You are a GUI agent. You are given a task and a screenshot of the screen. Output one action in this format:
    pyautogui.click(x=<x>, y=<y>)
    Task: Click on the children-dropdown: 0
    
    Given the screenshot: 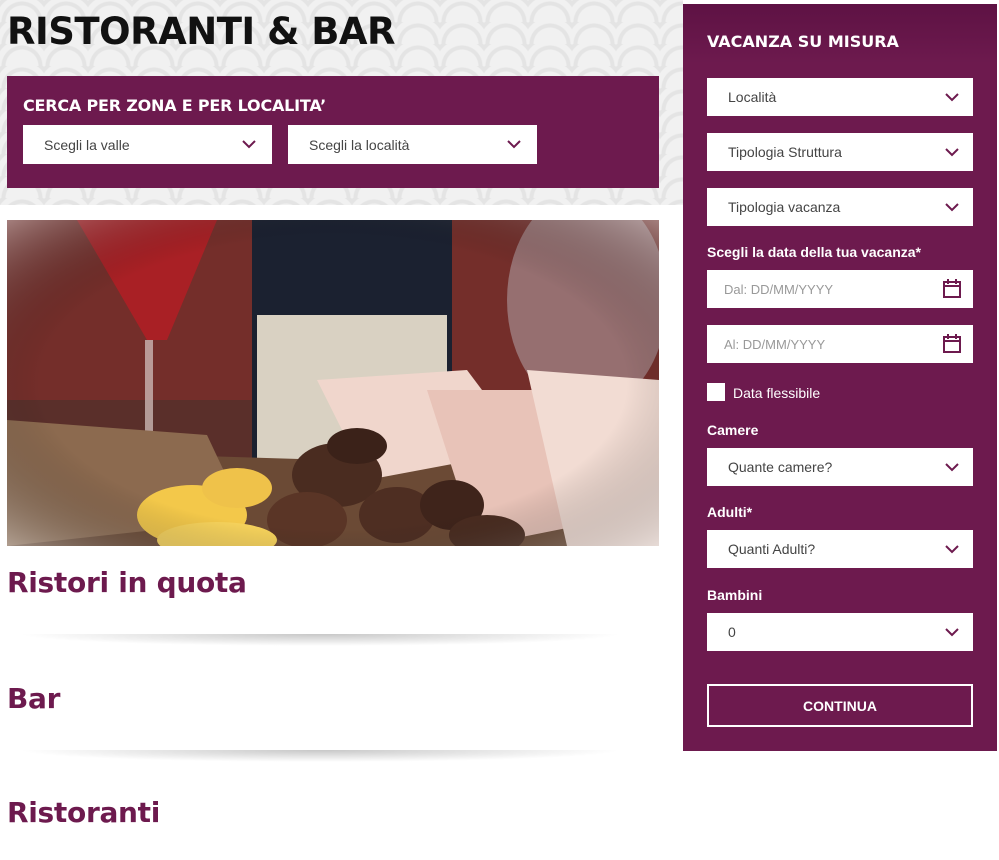 What is the action you would take?
    pyautogui.click(x=840, y=632)
    